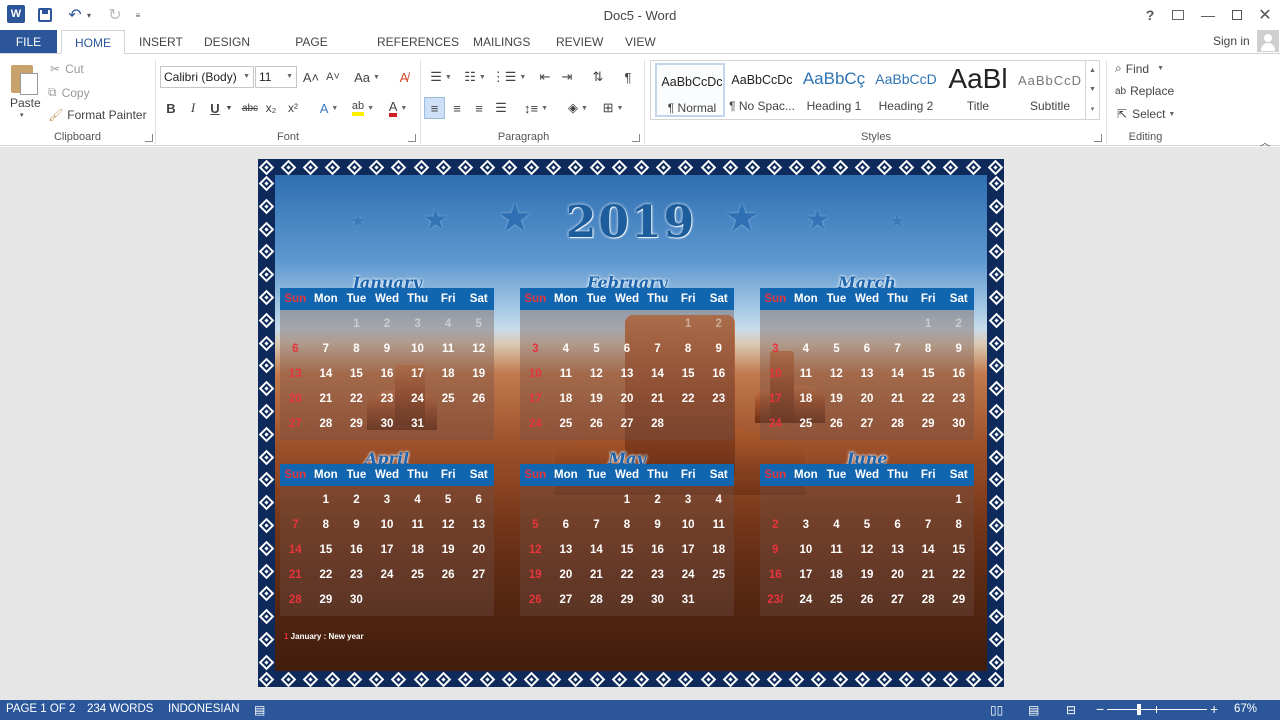  I want to click on clear-formatting-button: A̸, so click(404, 77).